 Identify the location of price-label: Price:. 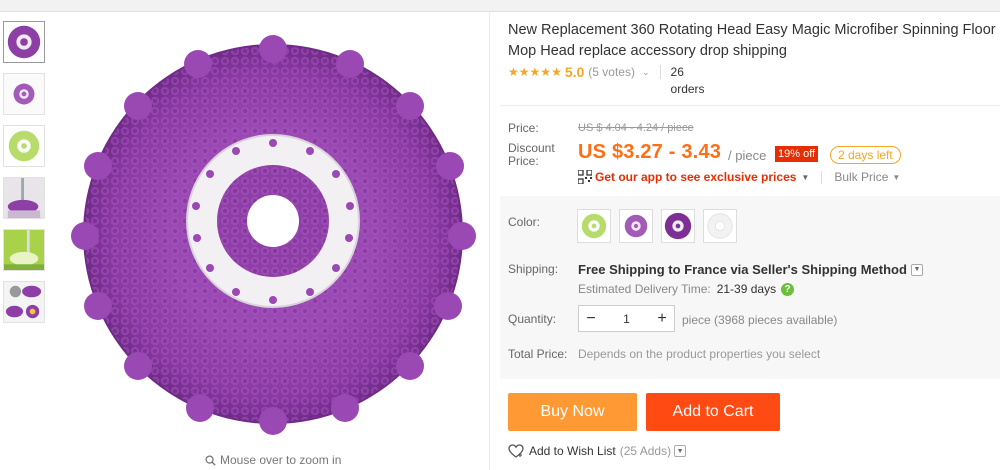
(523, 128).